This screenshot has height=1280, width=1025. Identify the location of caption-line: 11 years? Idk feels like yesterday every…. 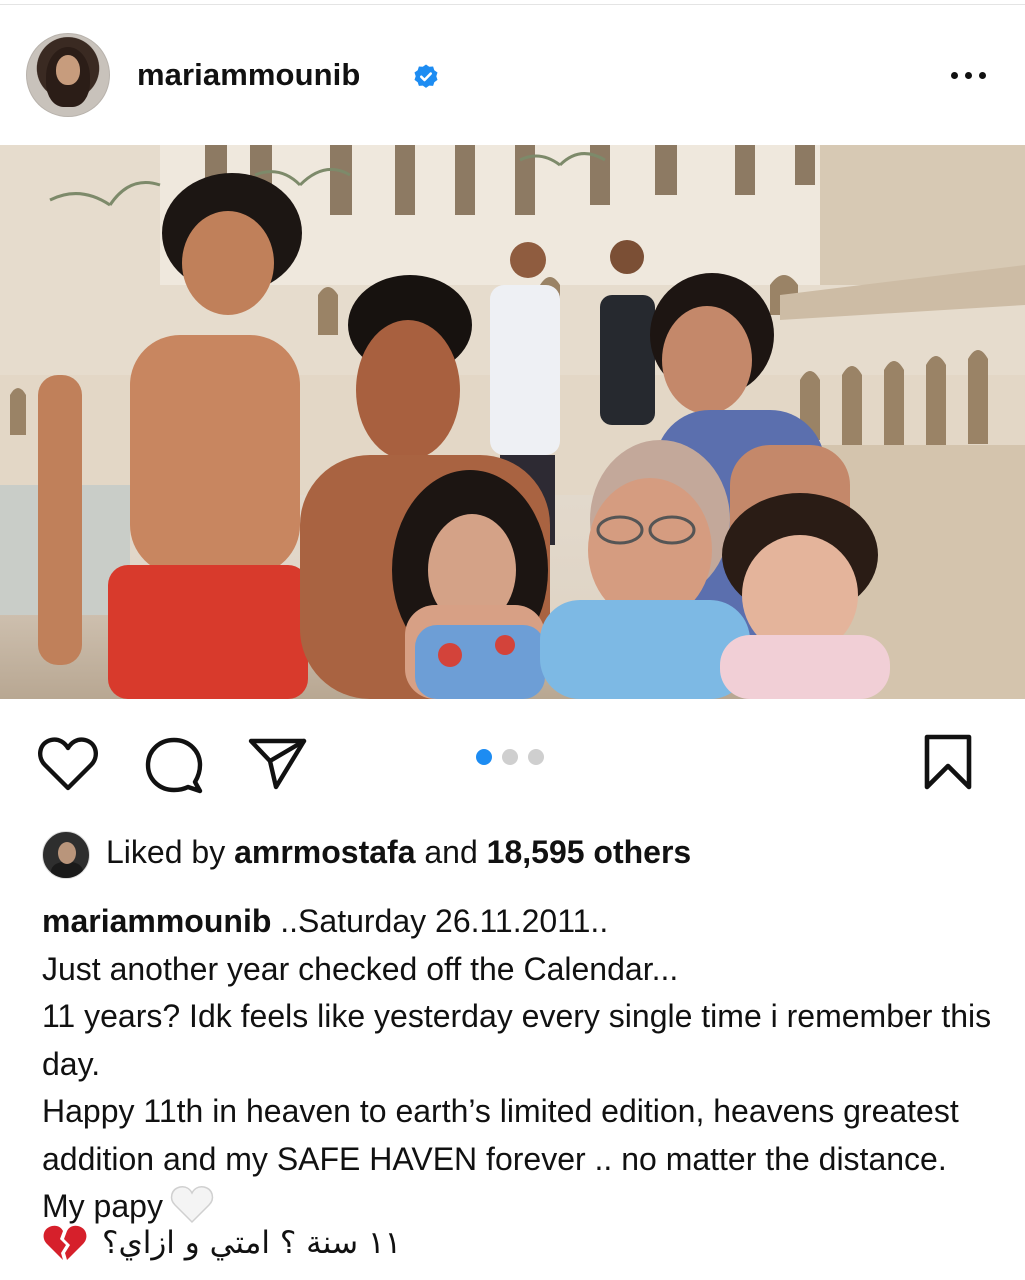
(517, 1040).